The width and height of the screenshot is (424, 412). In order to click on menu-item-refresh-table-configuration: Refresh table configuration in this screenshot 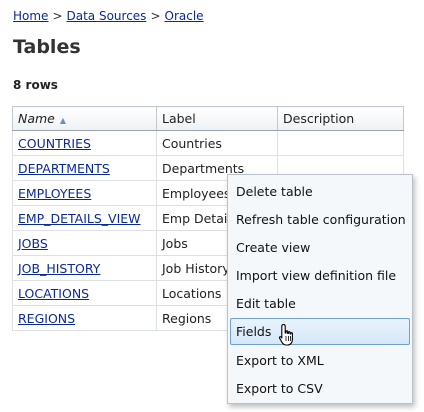, I will do `click(320, 219)`.